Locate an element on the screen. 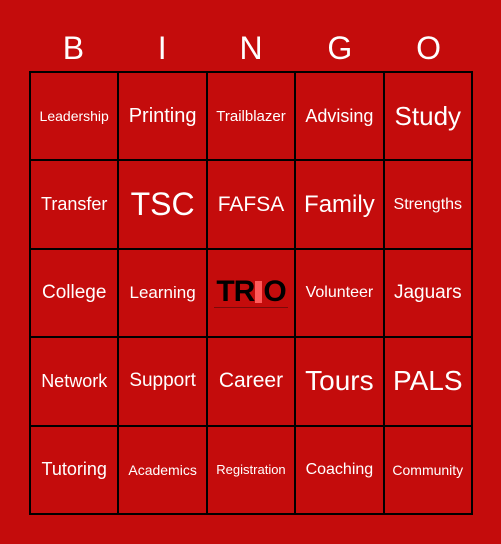 The image size is (501, 544). bingo-header: B I N G O is located at coordinates (251, 48).